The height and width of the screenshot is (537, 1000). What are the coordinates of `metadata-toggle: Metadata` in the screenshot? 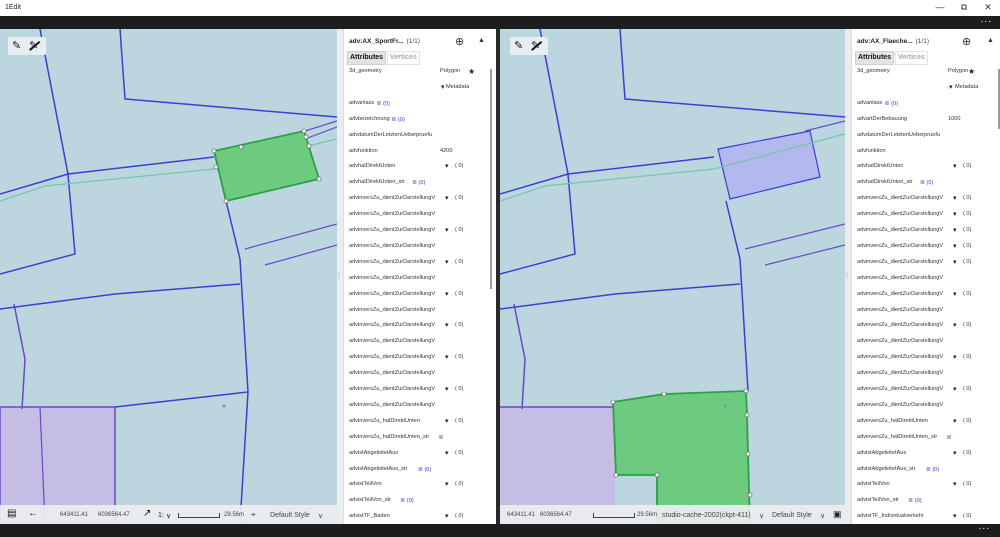 It's located at (966, 87).